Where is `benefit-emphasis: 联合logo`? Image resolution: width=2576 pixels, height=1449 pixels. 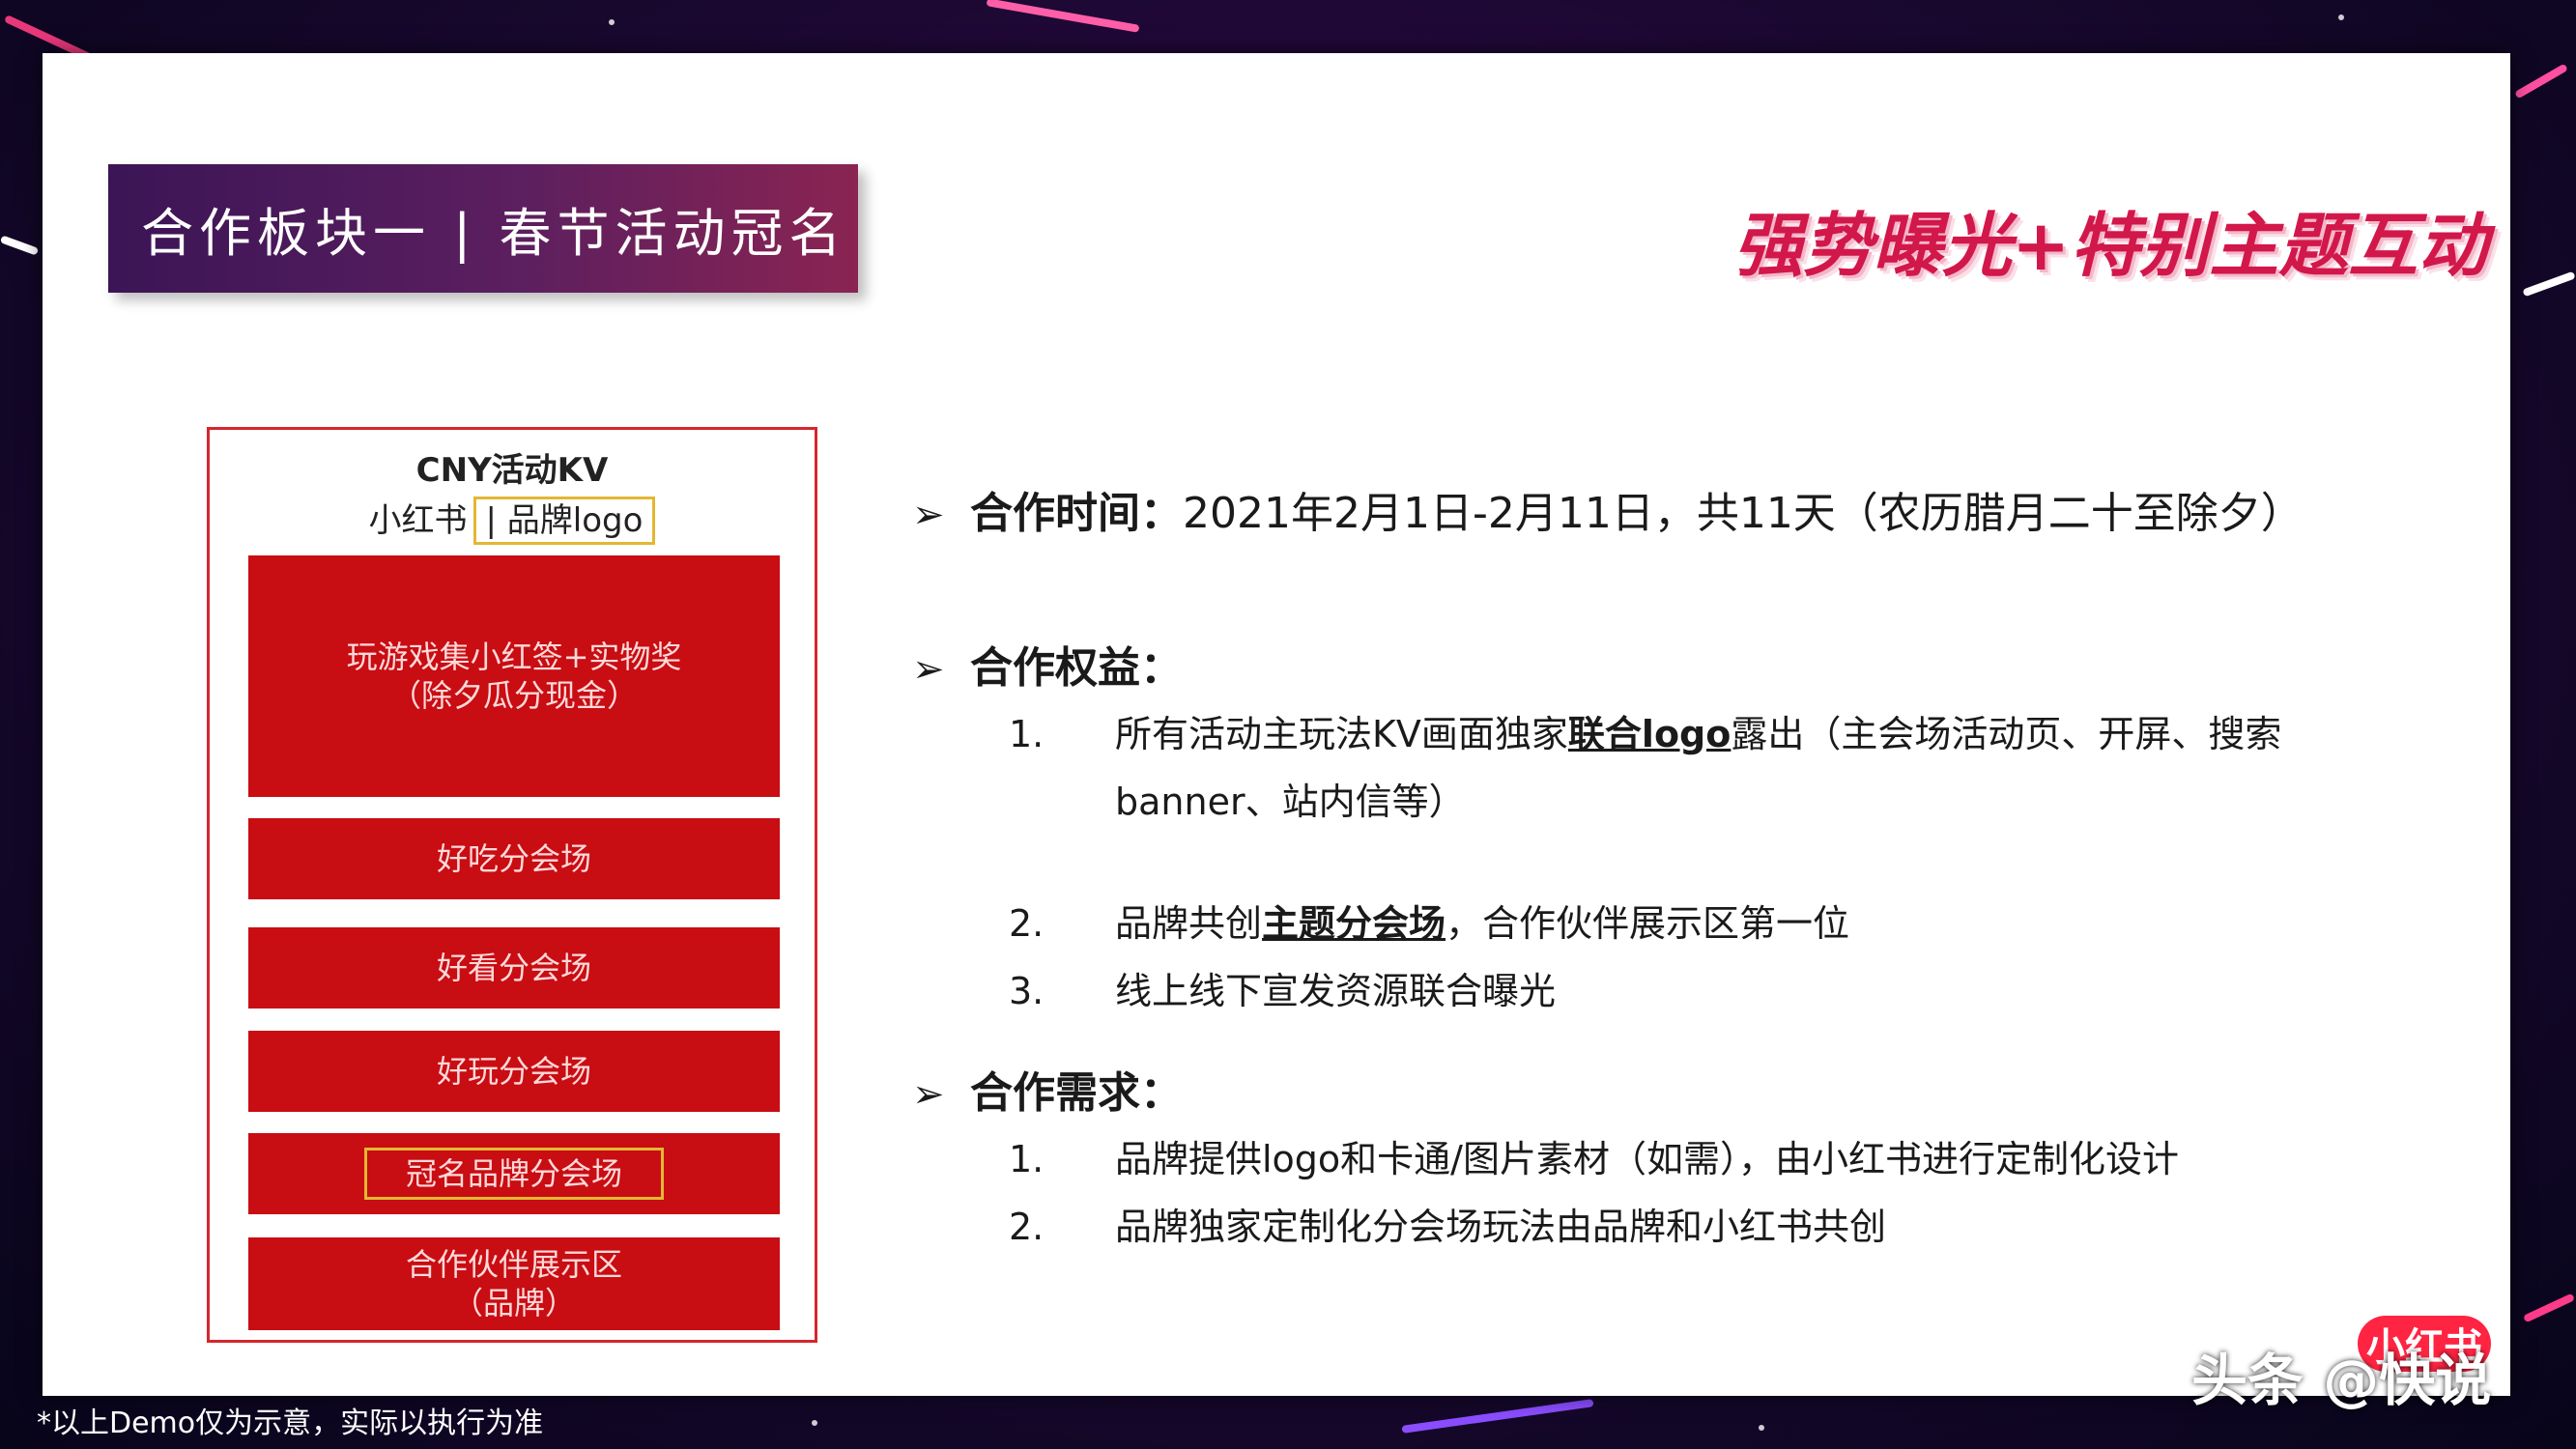
benefit-emphasis: 联合logo is located at coordinates (1650, 734).